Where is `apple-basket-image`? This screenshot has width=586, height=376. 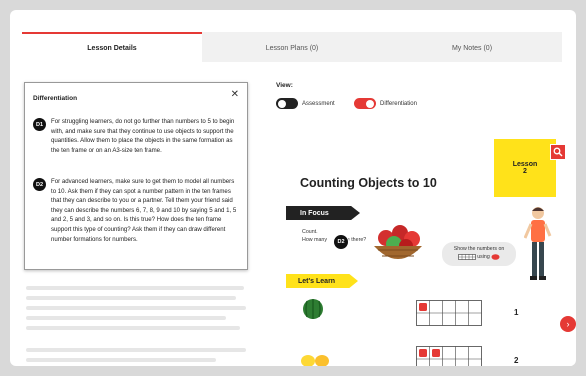 apple-basket-image is located at coordinates (398, 242).